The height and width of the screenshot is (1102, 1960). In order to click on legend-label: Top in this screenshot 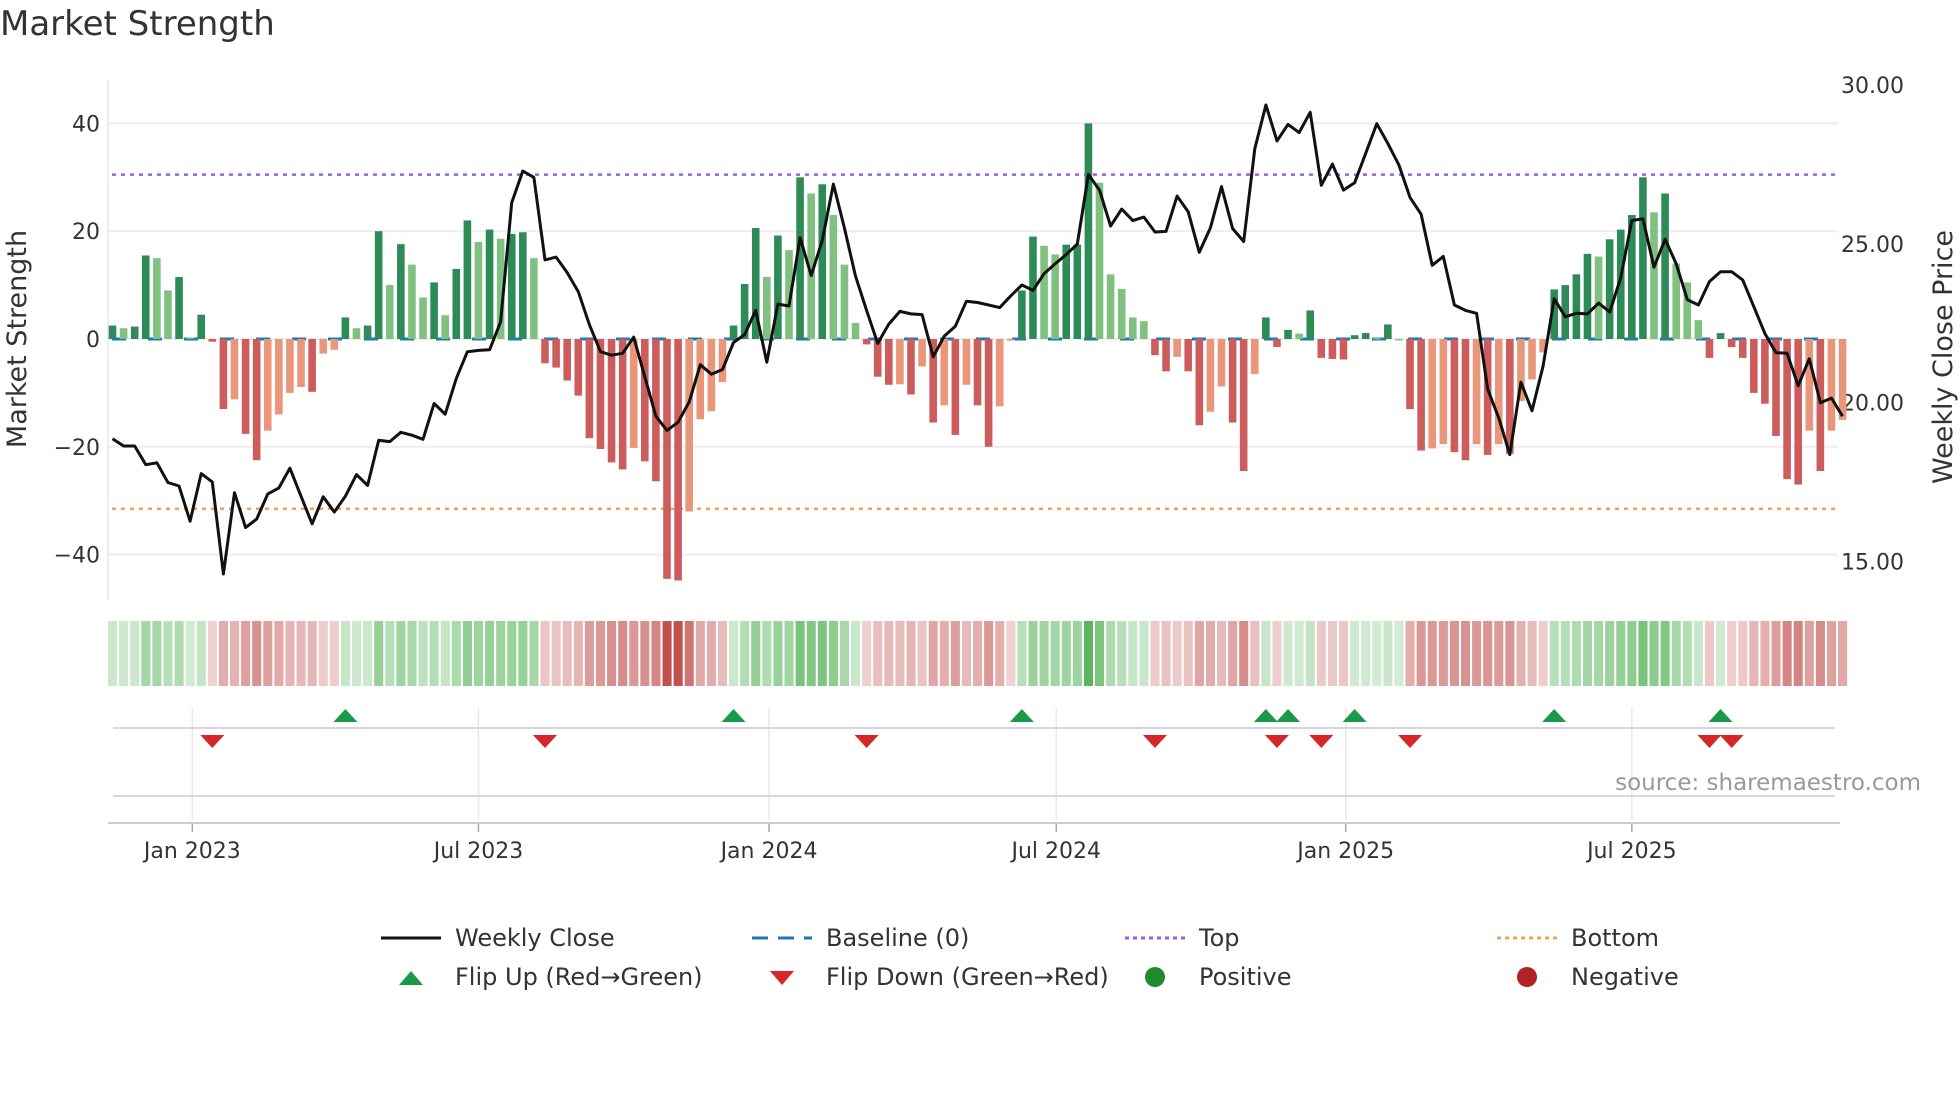, I will do `click(1219, 938)`.